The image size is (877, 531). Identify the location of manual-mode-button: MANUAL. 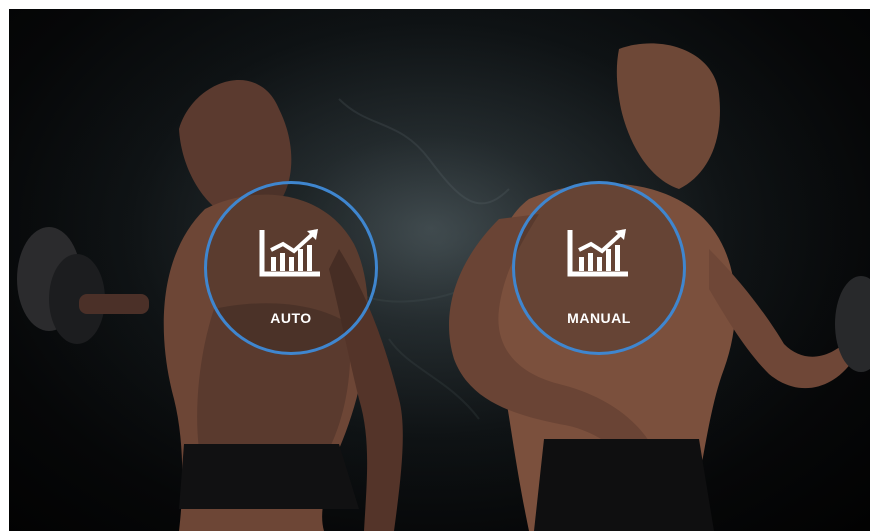
(599, 268).